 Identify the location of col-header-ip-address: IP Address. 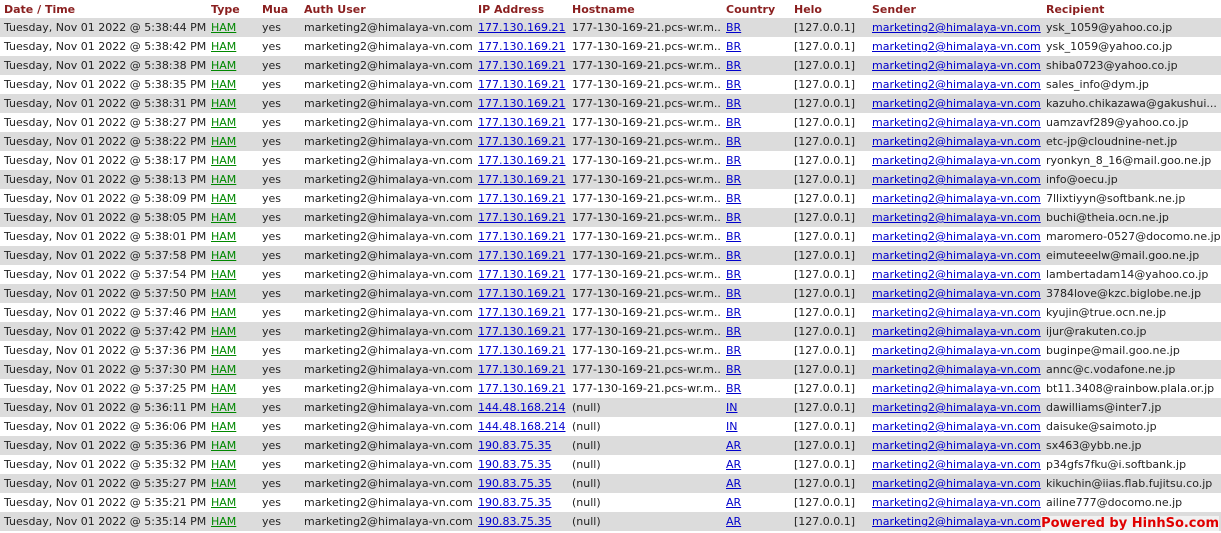
(521, 9).